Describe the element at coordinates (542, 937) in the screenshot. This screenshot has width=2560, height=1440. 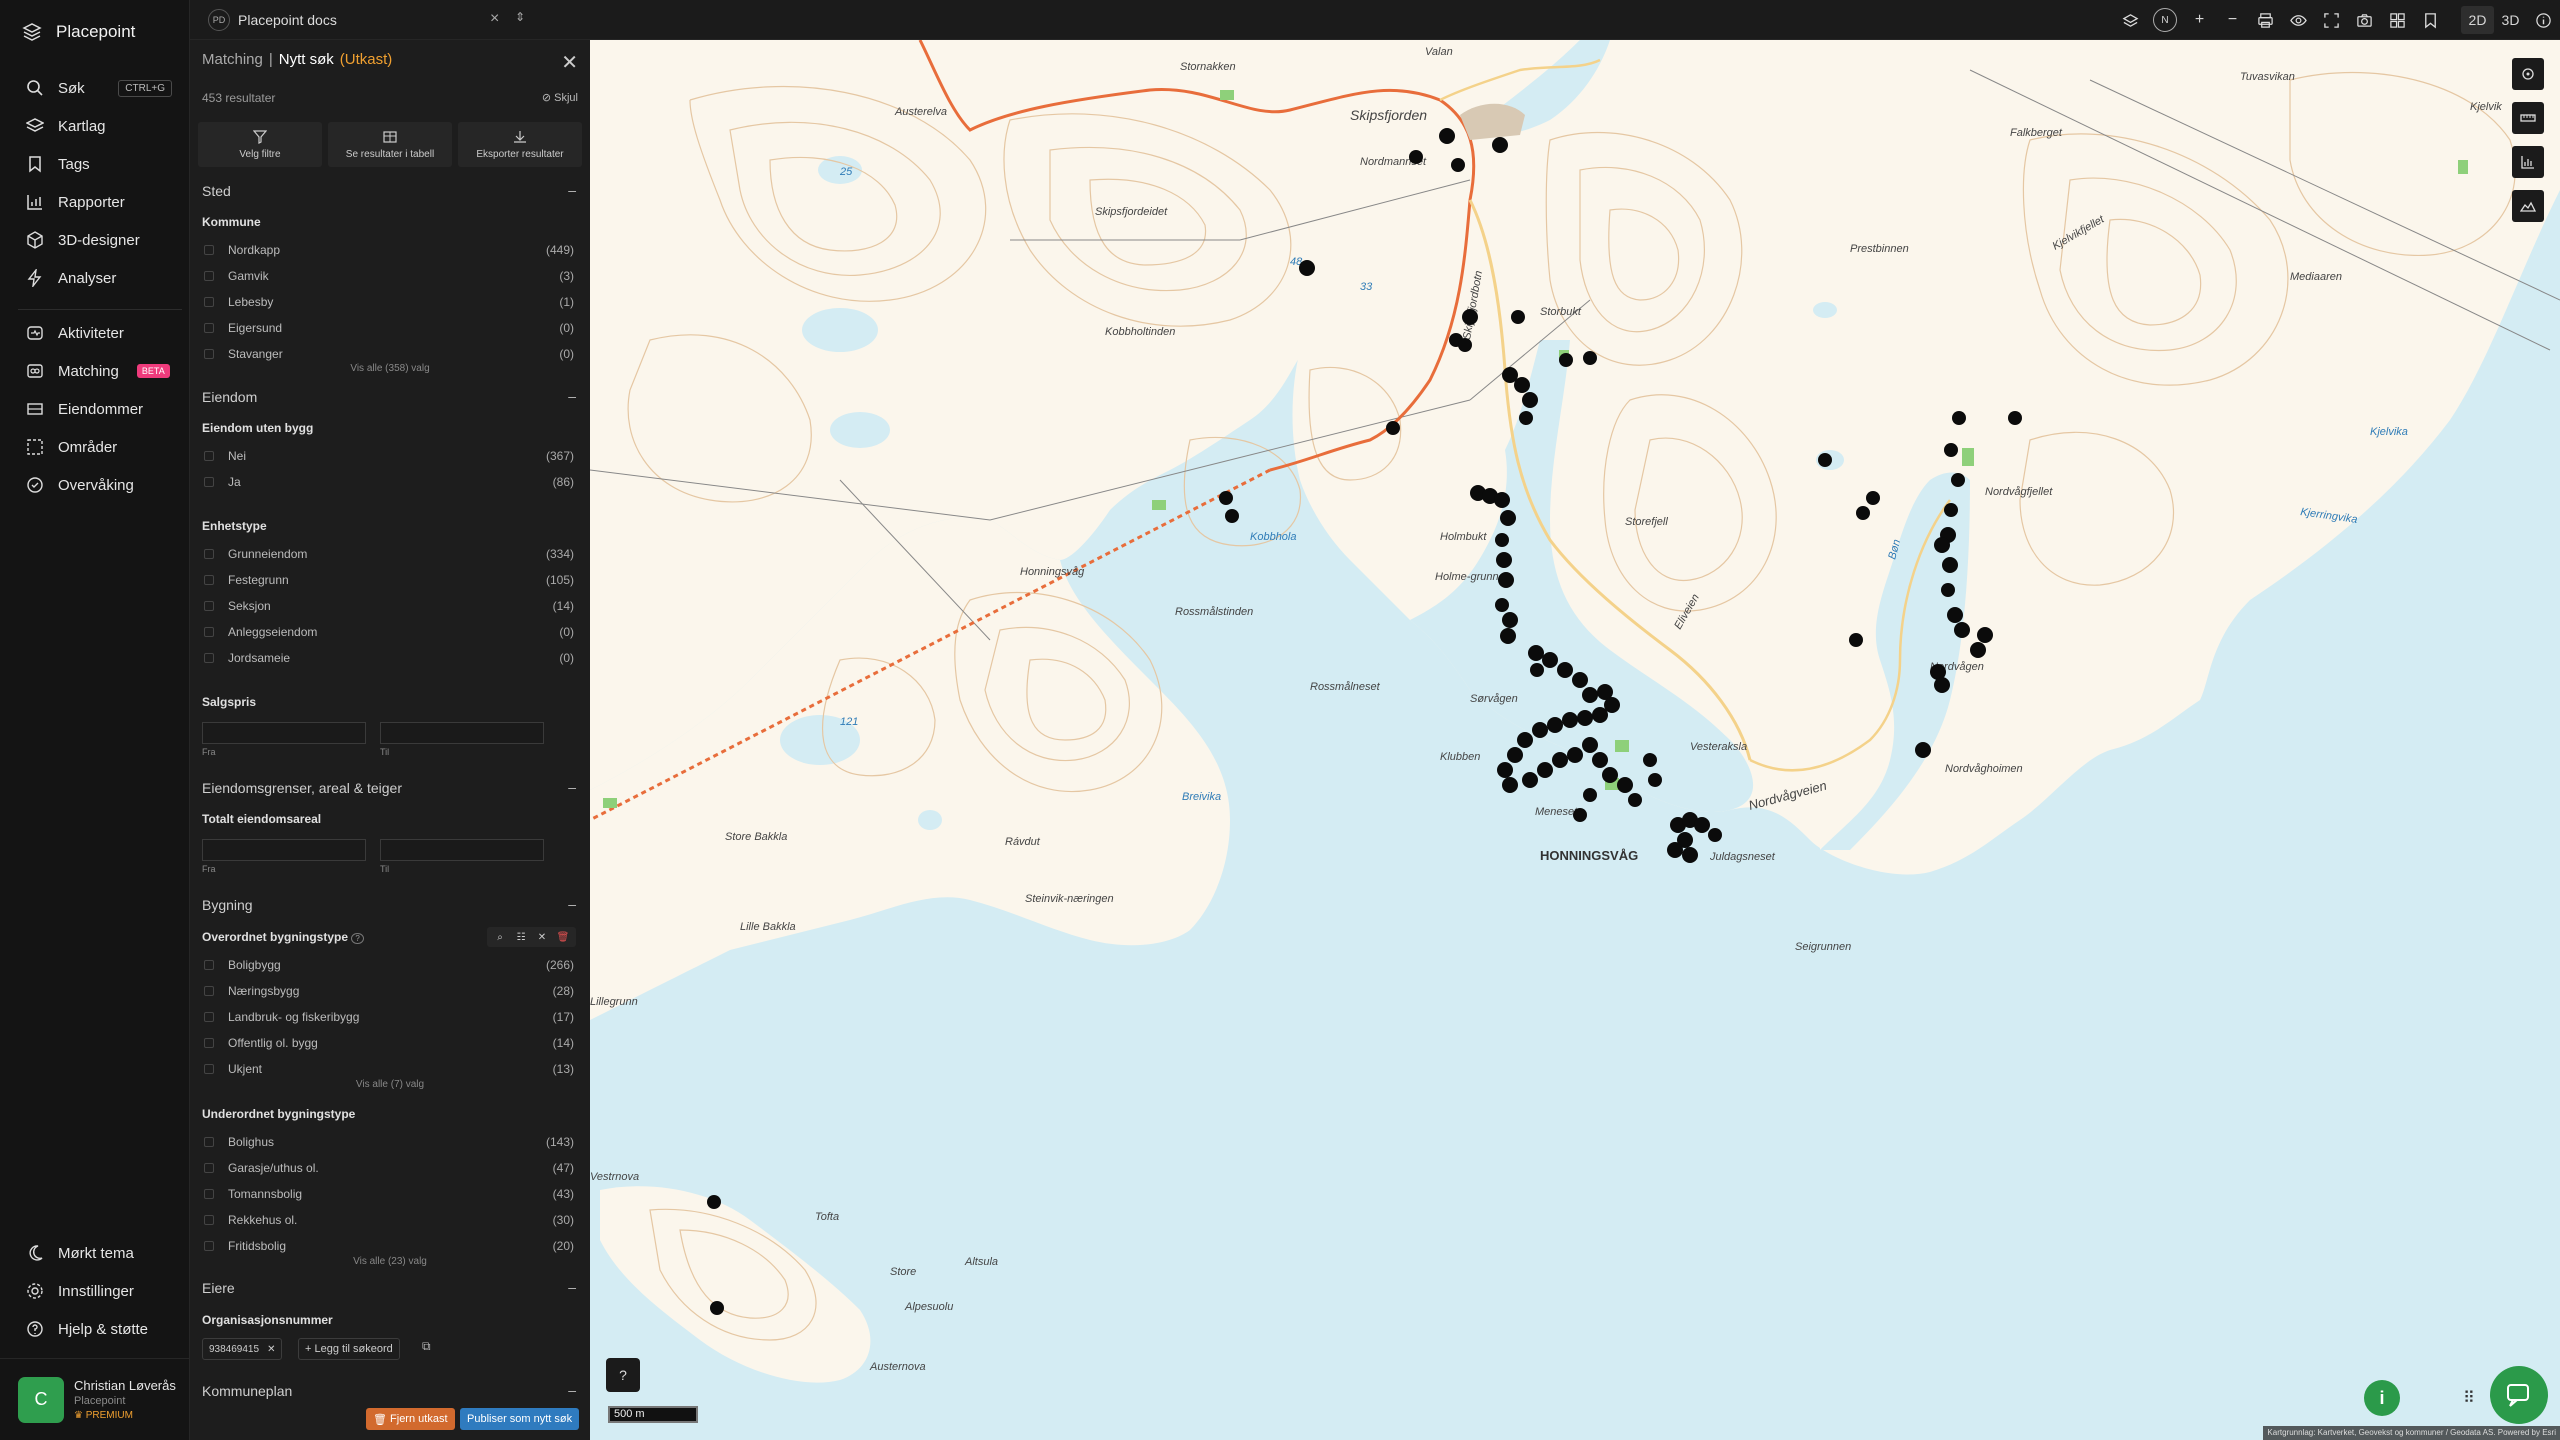
I see `clear-icon: ✕` at that location.